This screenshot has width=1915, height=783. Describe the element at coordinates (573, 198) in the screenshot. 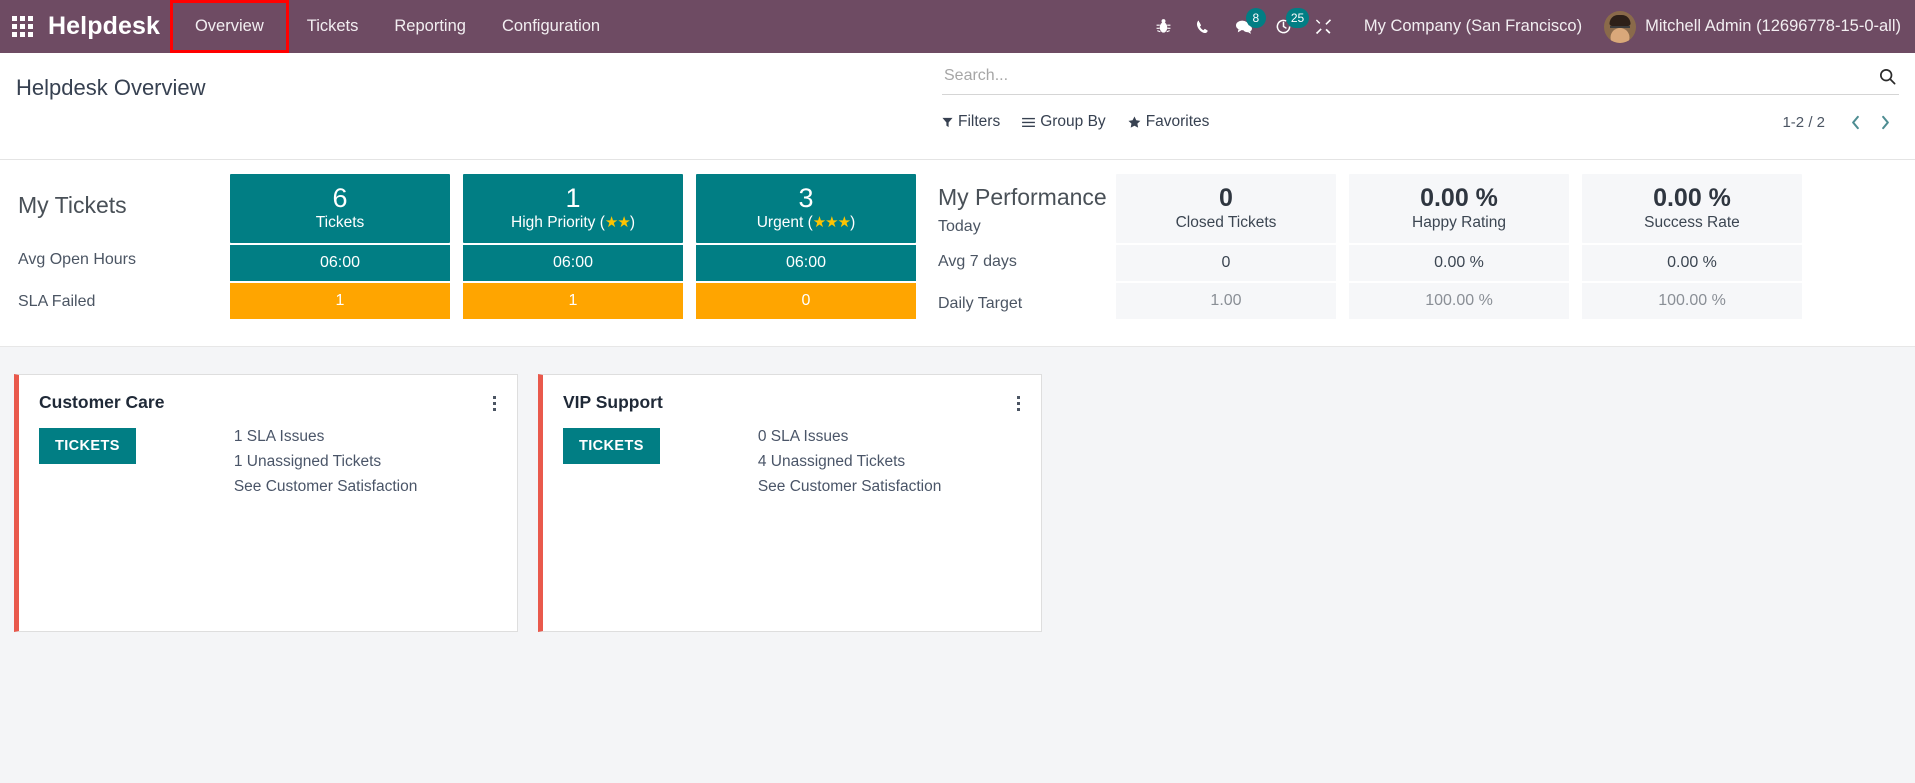

I see `kpi-high-priority-value: 1` at that location.